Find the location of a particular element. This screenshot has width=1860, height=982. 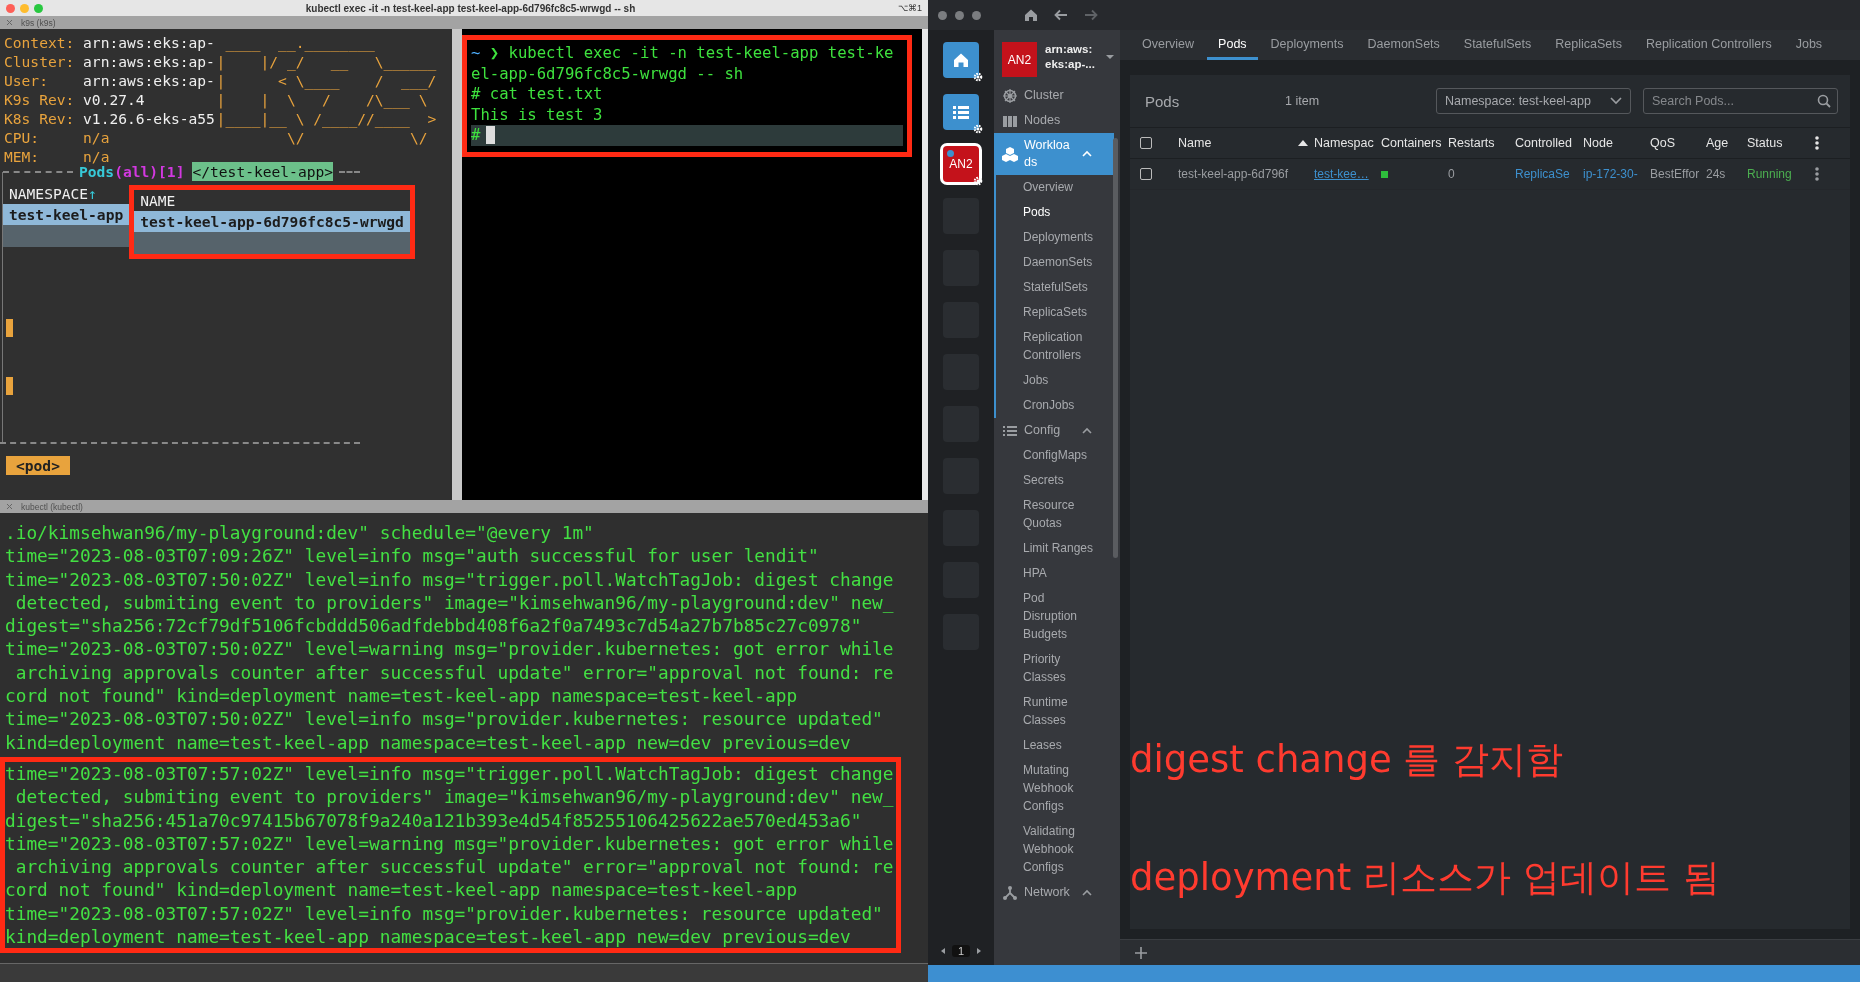

sidebar-item: CronJobs is located at coordinates (1049, 405).